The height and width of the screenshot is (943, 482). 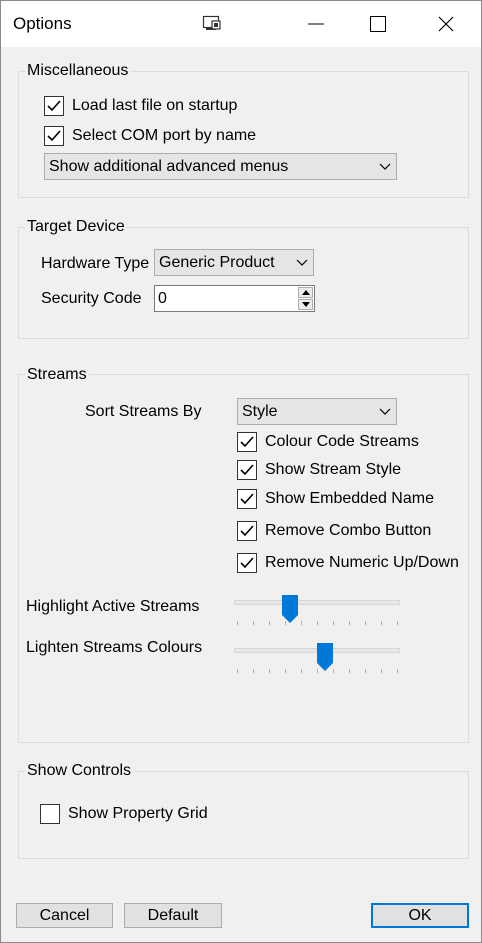 I want to click on lighten-colours-slider, so click(x=318, y=661).